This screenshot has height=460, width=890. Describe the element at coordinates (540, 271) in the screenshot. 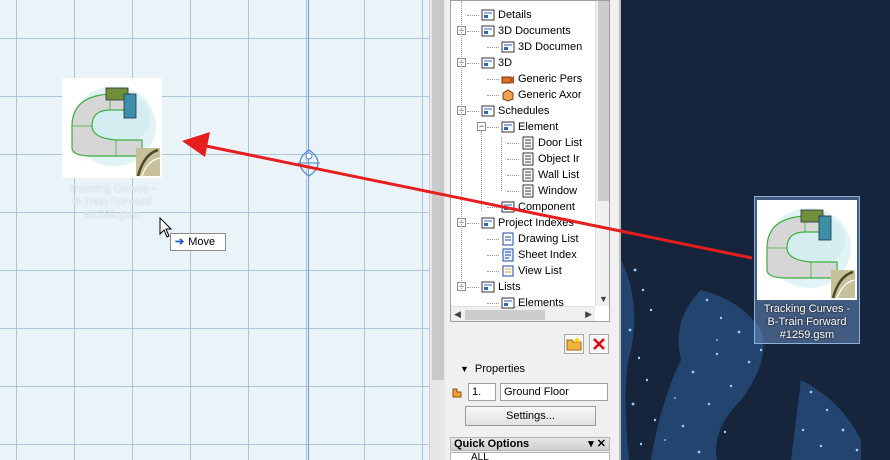

I see `tree-item-label: View List` at that location.